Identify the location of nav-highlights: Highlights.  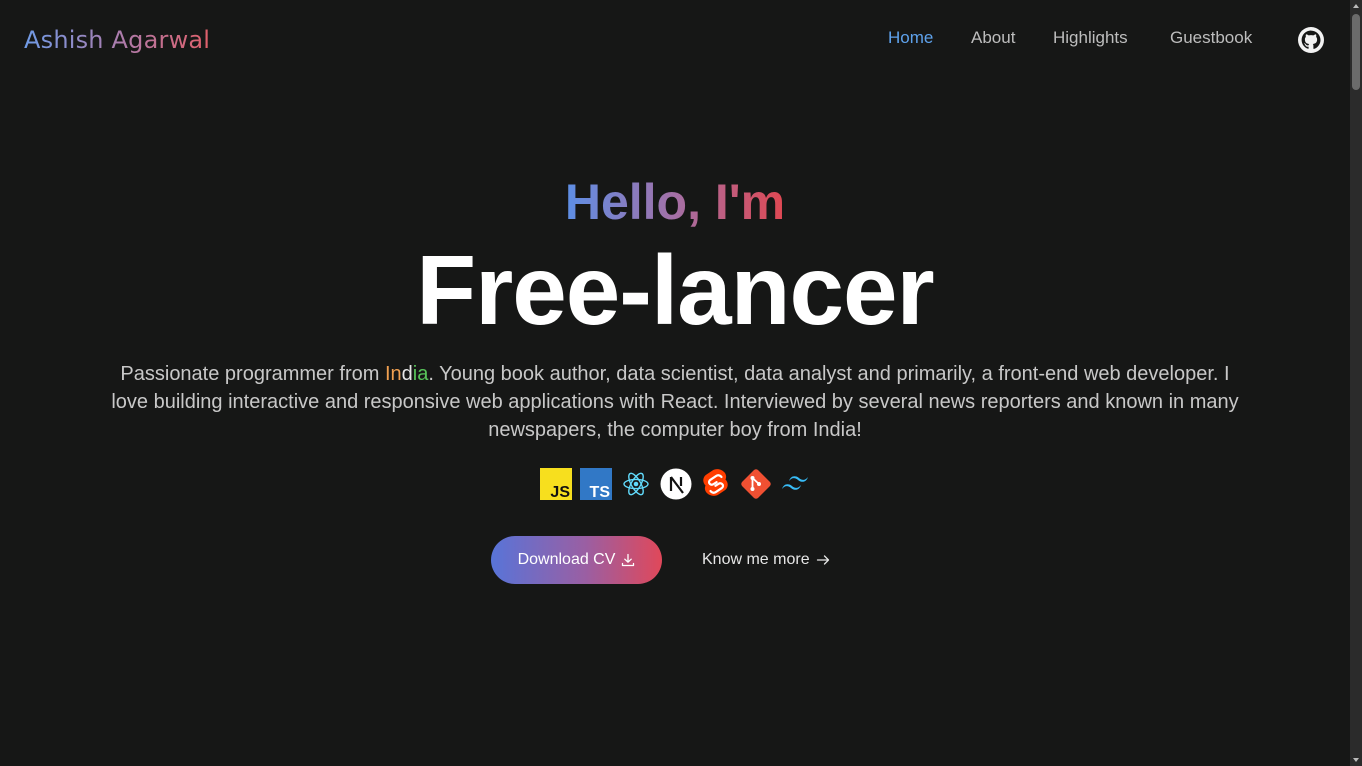
(1090, 38).